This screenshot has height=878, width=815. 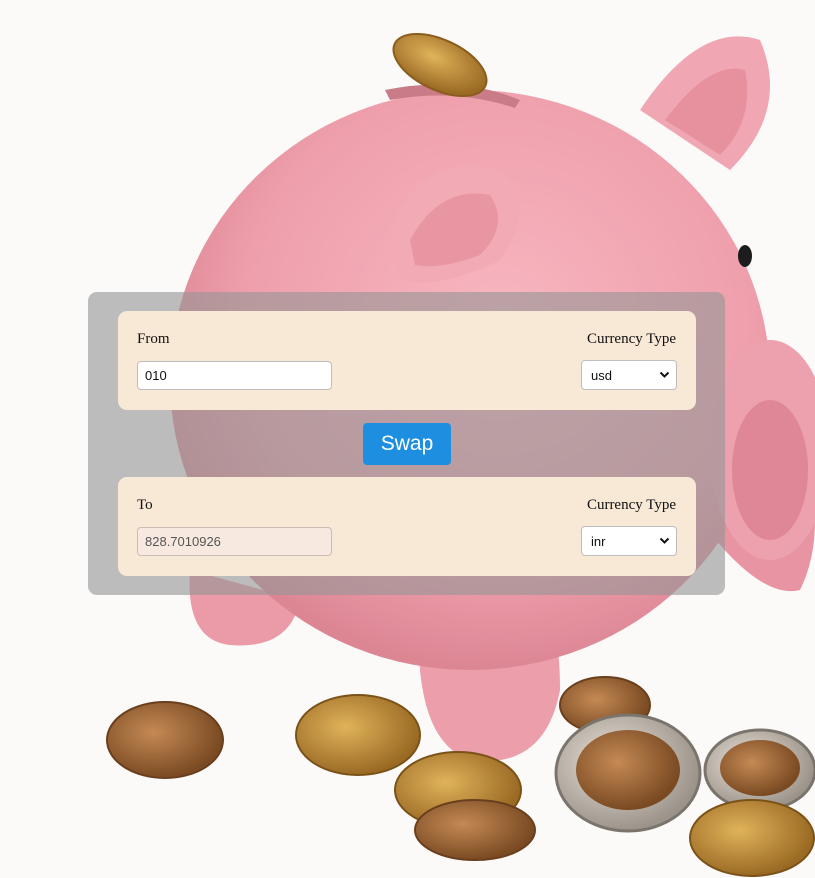 What do you see at coordinates (631, 505) in the screenshot?
I see `to-currency-type-label: Currency Type` at bounding box center [631, 505].